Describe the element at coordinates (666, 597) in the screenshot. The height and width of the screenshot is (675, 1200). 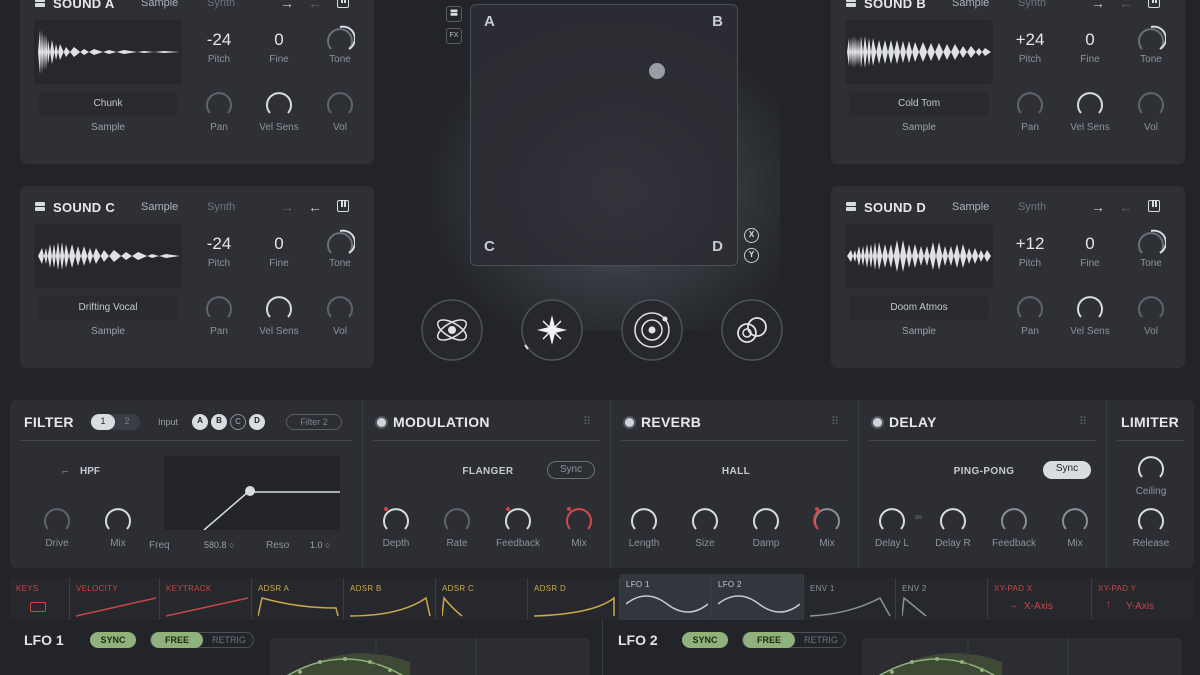
I see `mod-source-lfo-1: LFO 1` at that location.